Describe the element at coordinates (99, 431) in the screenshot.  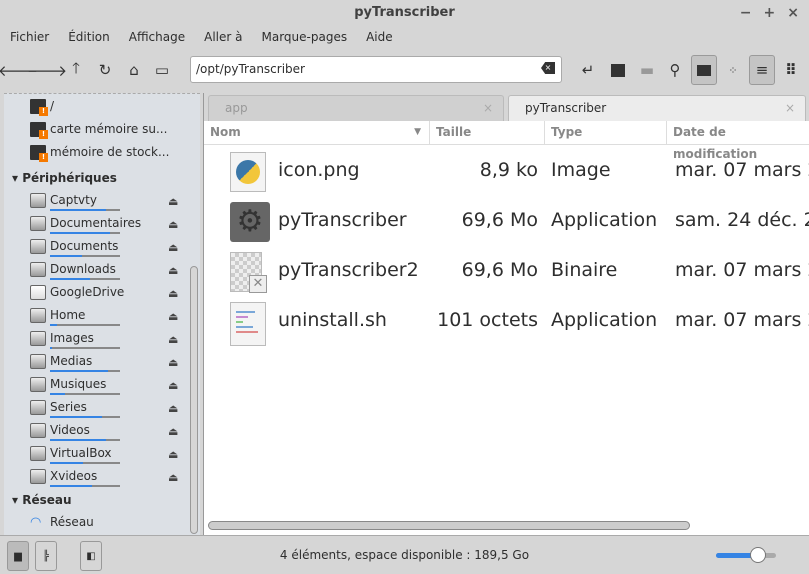
I see `sidebar-item-device: Videos ⏏` at that location.